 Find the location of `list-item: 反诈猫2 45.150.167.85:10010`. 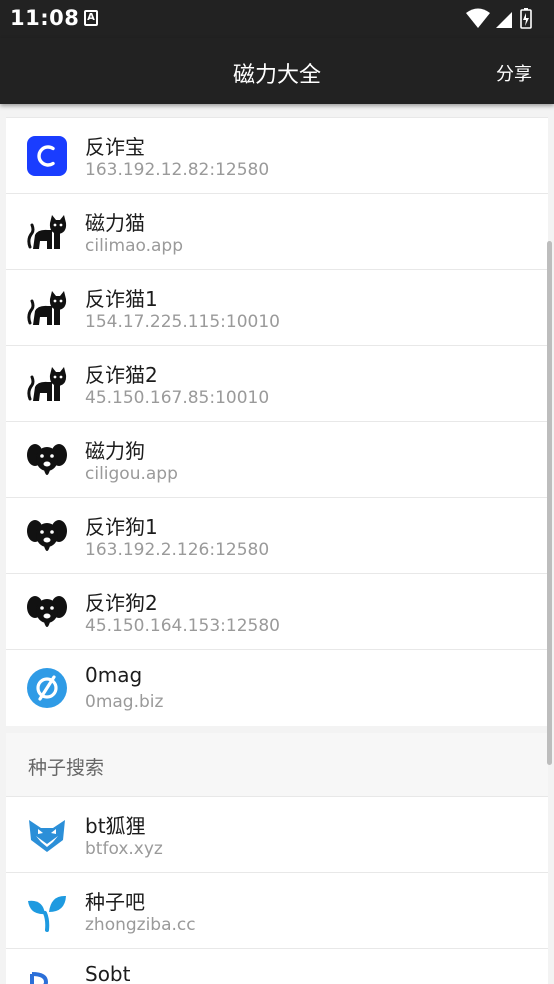

list-item: 反诈猫2 45.150.167.85:10010 is located at coordinates (277, 384).